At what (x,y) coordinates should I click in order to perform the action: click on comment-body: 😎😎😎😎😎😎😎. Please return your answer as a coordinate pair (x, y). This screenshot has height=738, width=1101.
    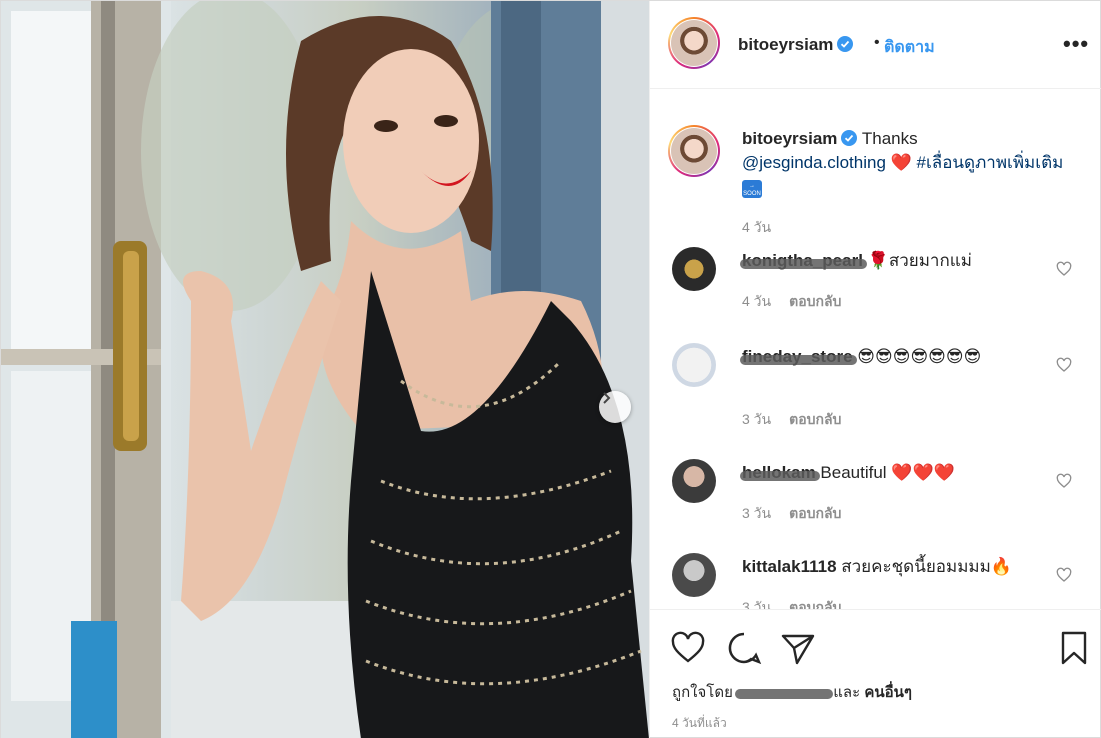
    Looking at the image, I should click on (919, 356).